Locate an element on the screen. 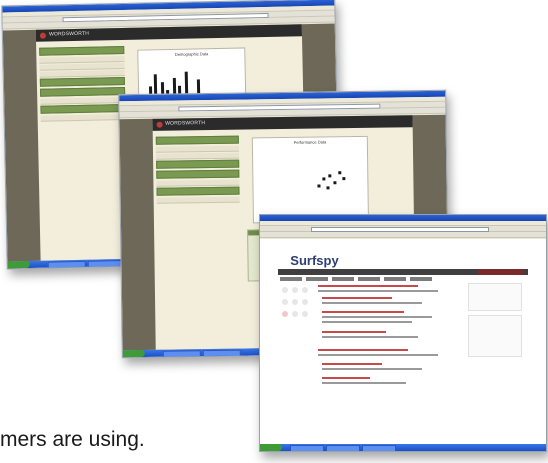 This screenshot has width=548, height=463. window-tabs is located at coordinates (403, 235).